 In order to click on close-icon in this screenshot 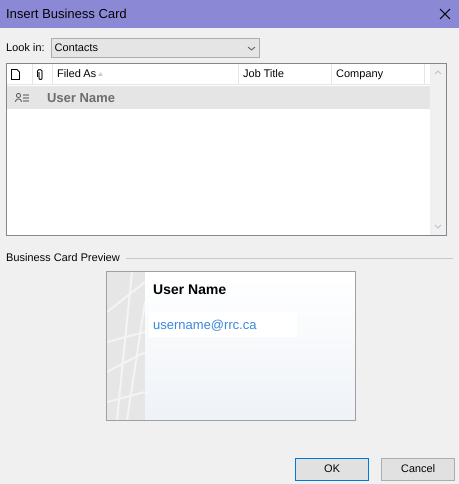, I will do `click(445, 14)`.